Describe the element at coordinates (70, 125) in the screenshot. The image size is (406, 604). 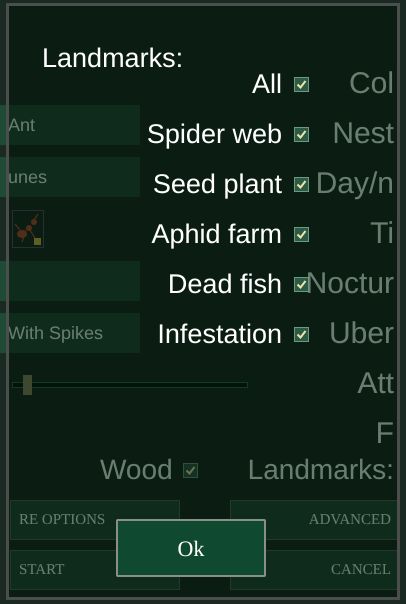
I see `dropdown: Ant` at that location.